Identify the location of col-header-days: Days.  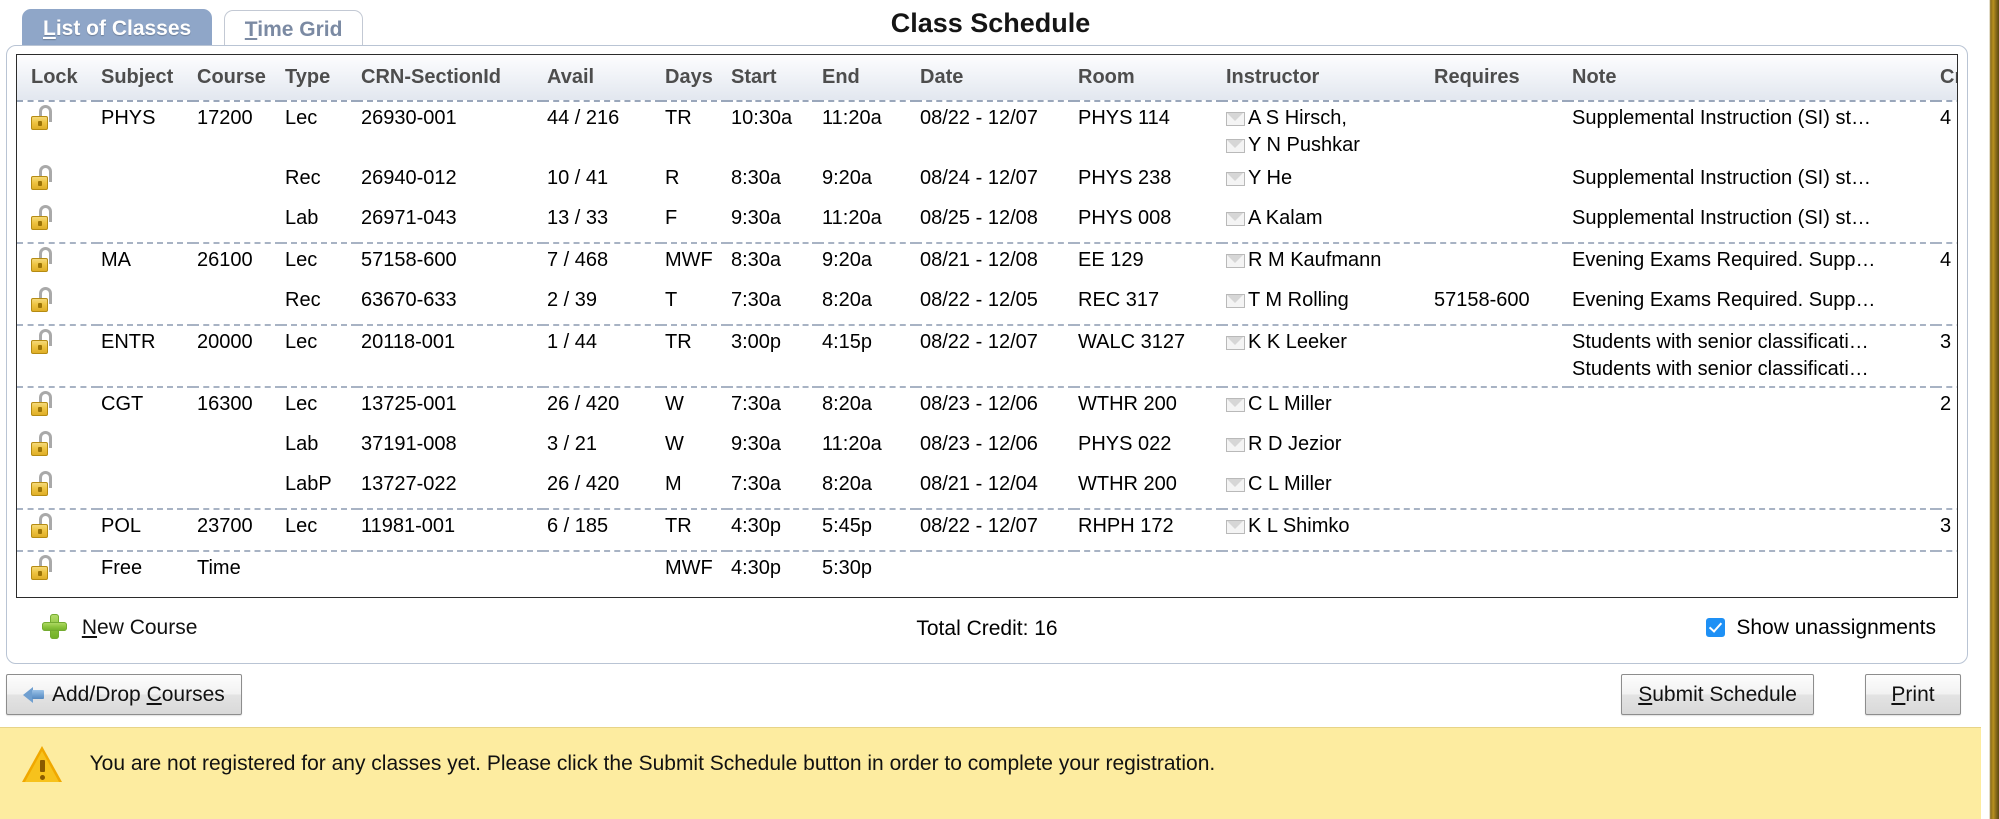
(694, 78).